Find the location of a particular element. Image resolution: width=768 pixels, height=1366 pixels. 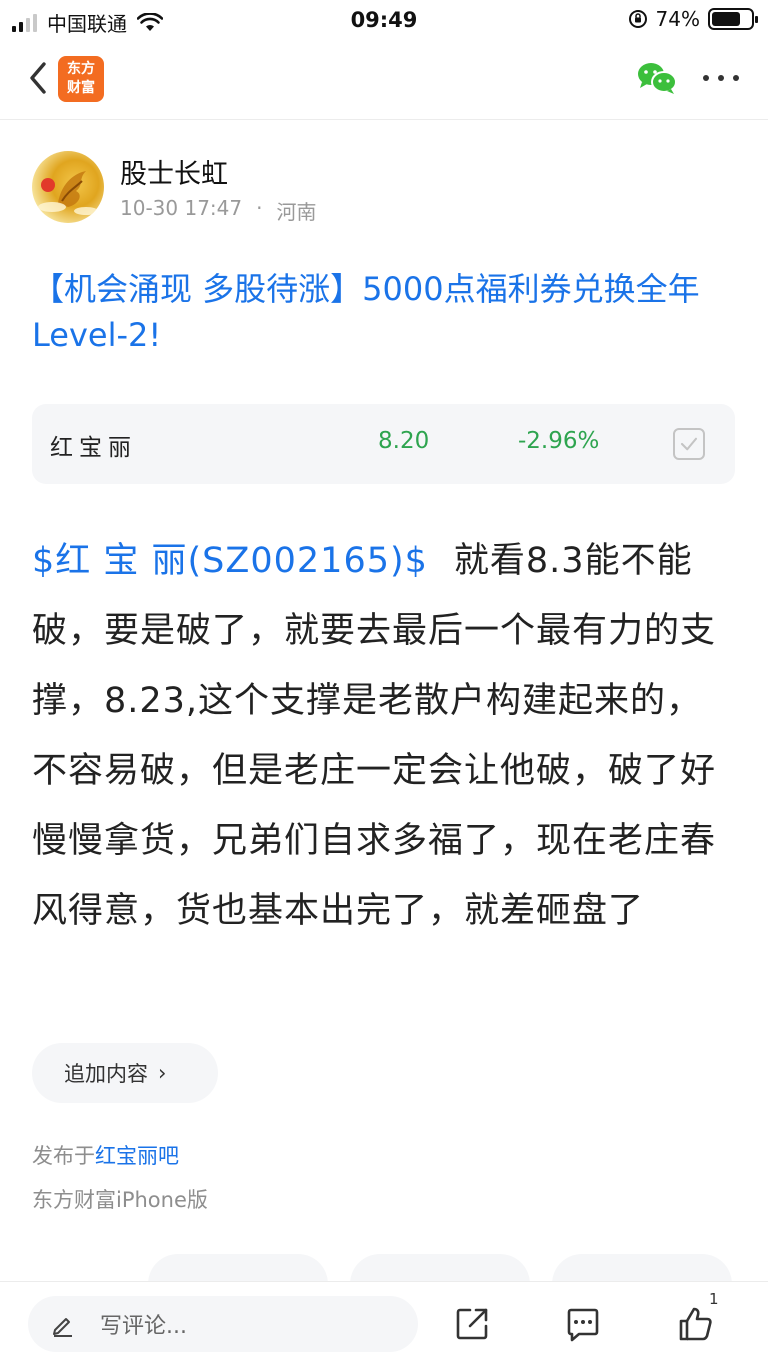

post-location: 河南 is located at coordinates (296, 212).